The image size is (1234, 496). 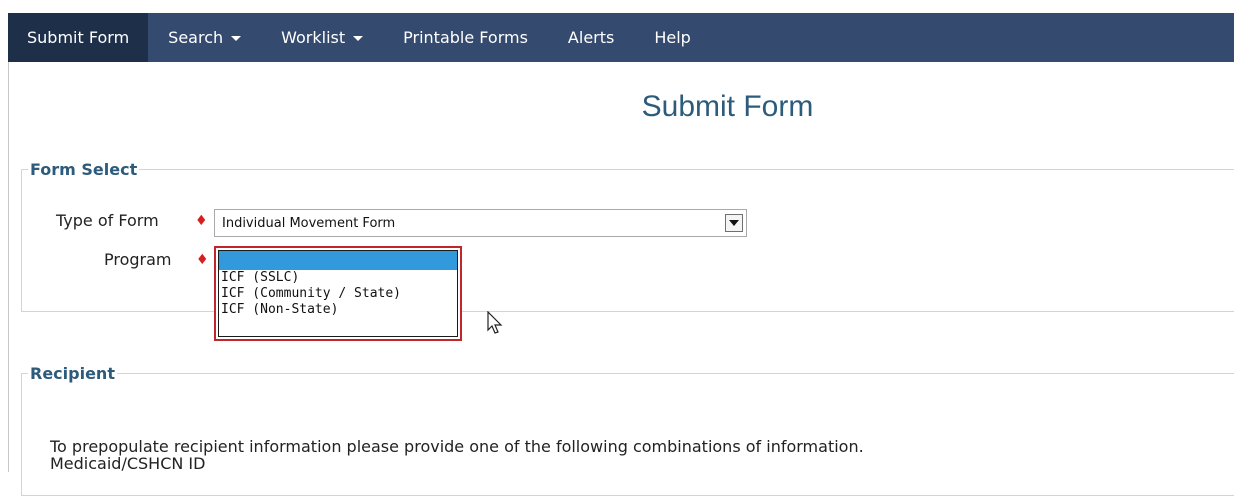 I want to click on nav-alerts: Alerts, so click(x=591, y=37).